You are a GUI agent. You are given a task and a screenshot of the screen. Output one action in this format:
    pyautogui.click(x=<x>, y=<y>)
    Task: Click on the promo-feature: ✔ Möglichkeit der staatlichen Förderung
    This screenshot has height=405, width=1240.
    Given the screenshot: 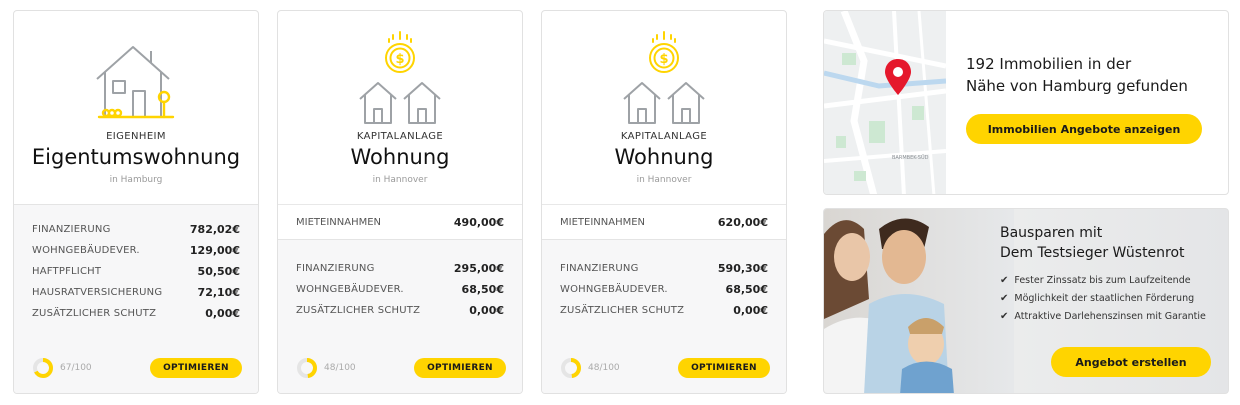 What is the action you would take?
    pyautogui.click(x=1103, y=298)
    